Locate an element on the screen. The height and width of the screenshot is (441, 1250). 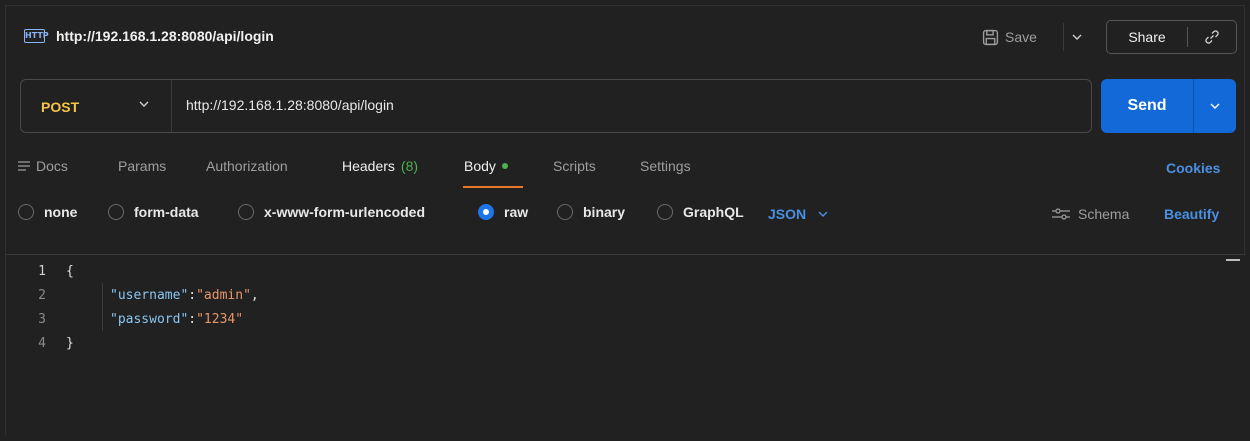
line-number: 1 is located at coordinates (42, 271).